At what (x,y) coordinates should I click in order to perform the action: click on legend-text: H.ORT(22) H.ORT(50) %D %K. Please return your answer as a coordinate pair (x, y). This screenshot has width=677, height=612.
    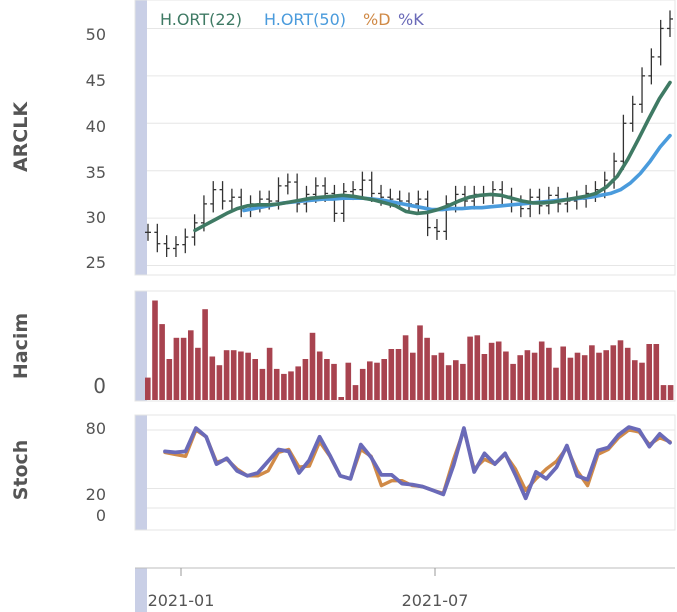
    Looking at the image, I should click on (292, 19).